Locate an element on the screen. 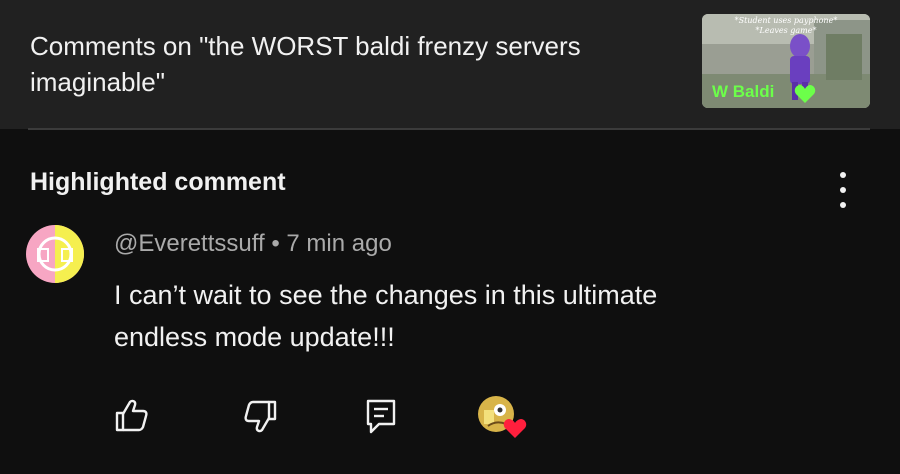  avatar-image is located at coordinates (55, 254).